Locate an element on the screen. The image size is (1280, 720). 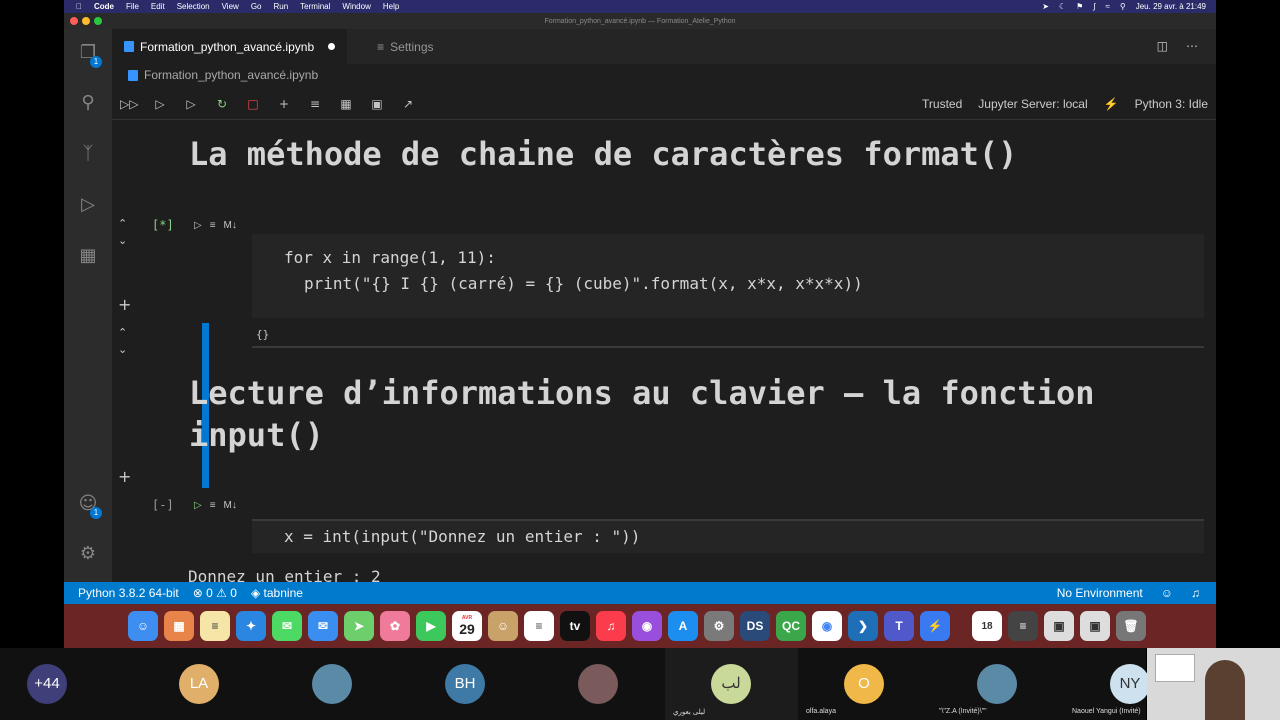
podcasts-icon: ◉ is located at coordinates (647, 626).